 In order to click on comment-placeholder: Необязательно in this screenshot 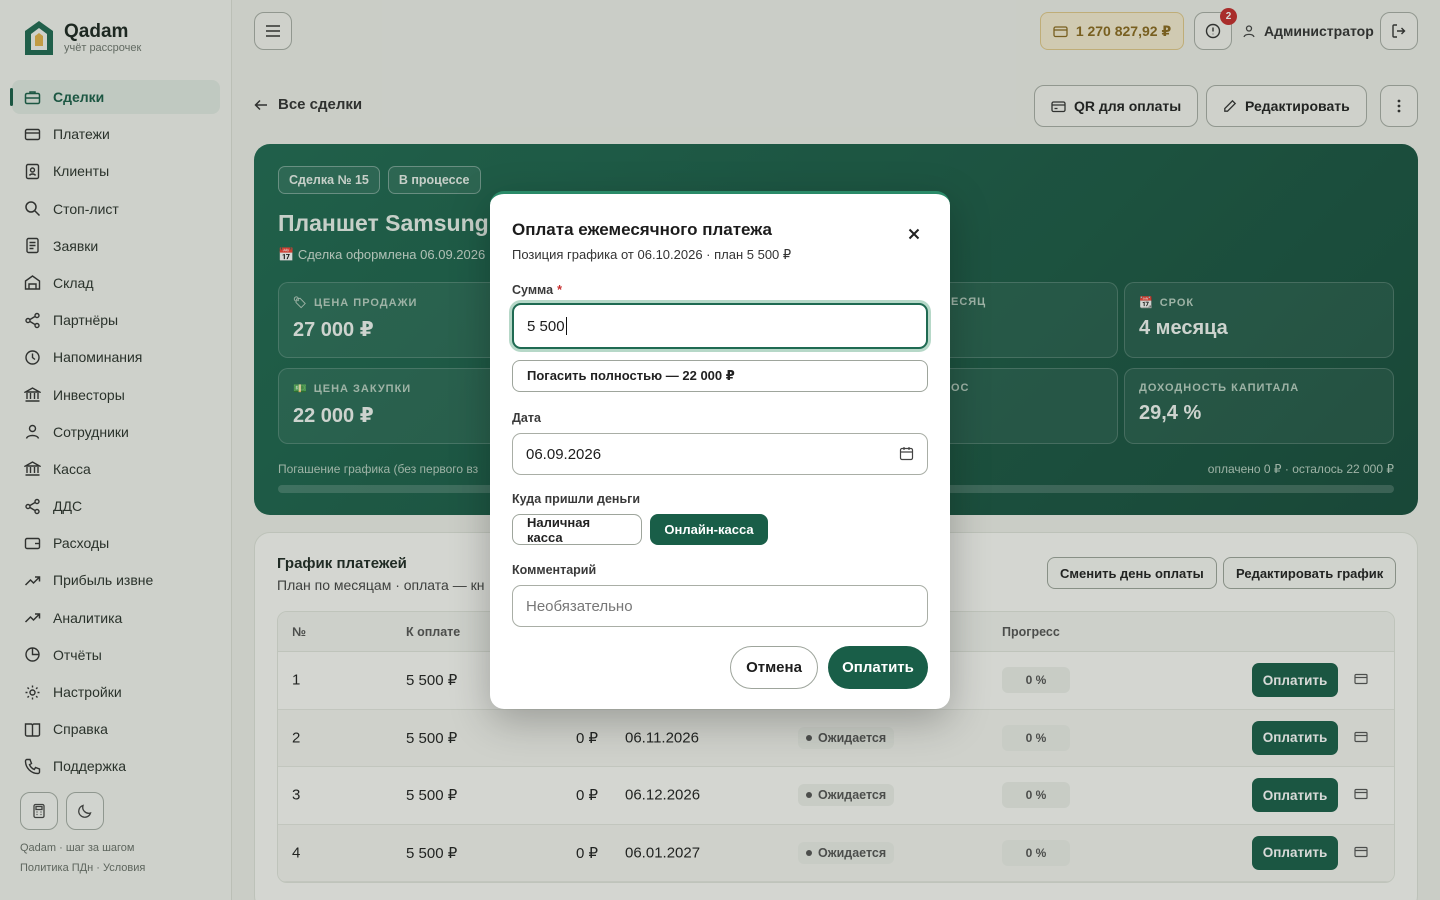, I will do `click(579, 606)`.